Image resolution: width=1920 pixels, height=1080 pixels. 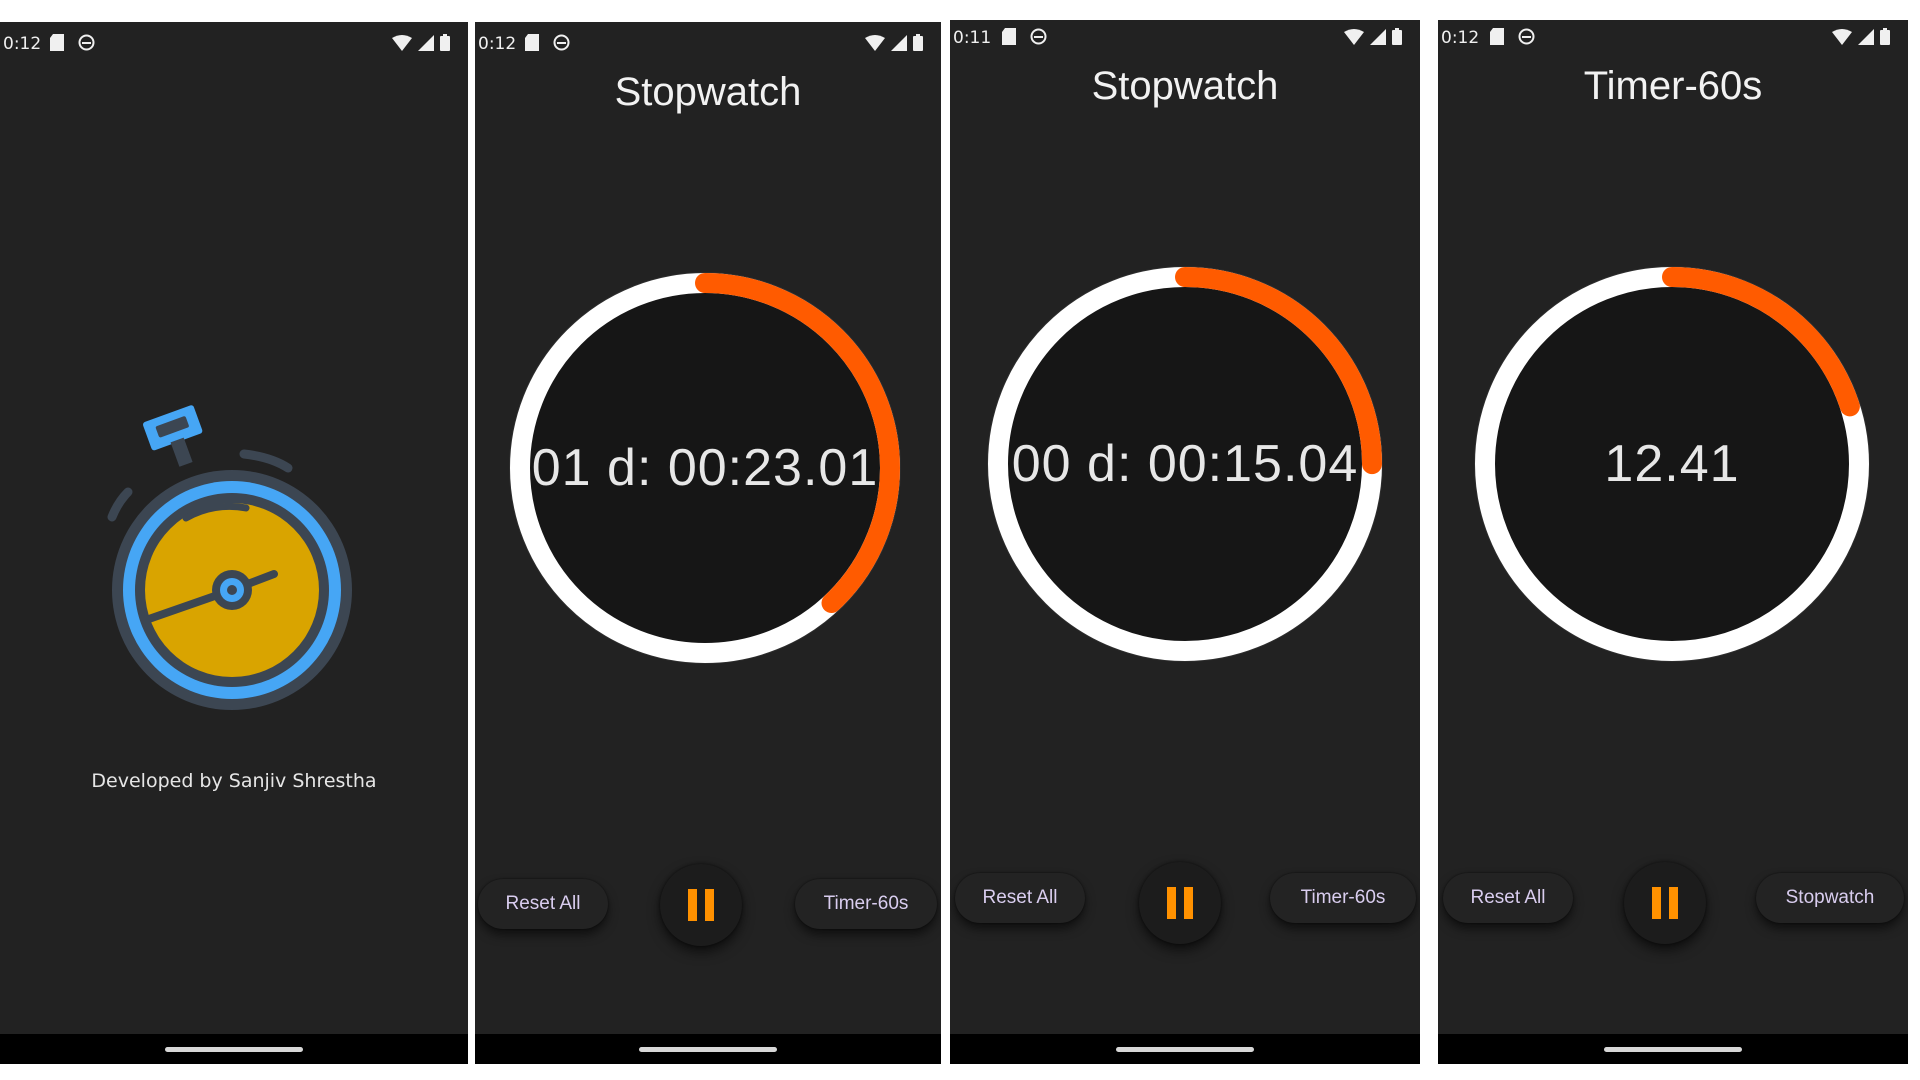 What do you see at coordinates (229, 557) in the screenshot?
I see `stopwatch-logo-icon` at bounding box center [229, 557].